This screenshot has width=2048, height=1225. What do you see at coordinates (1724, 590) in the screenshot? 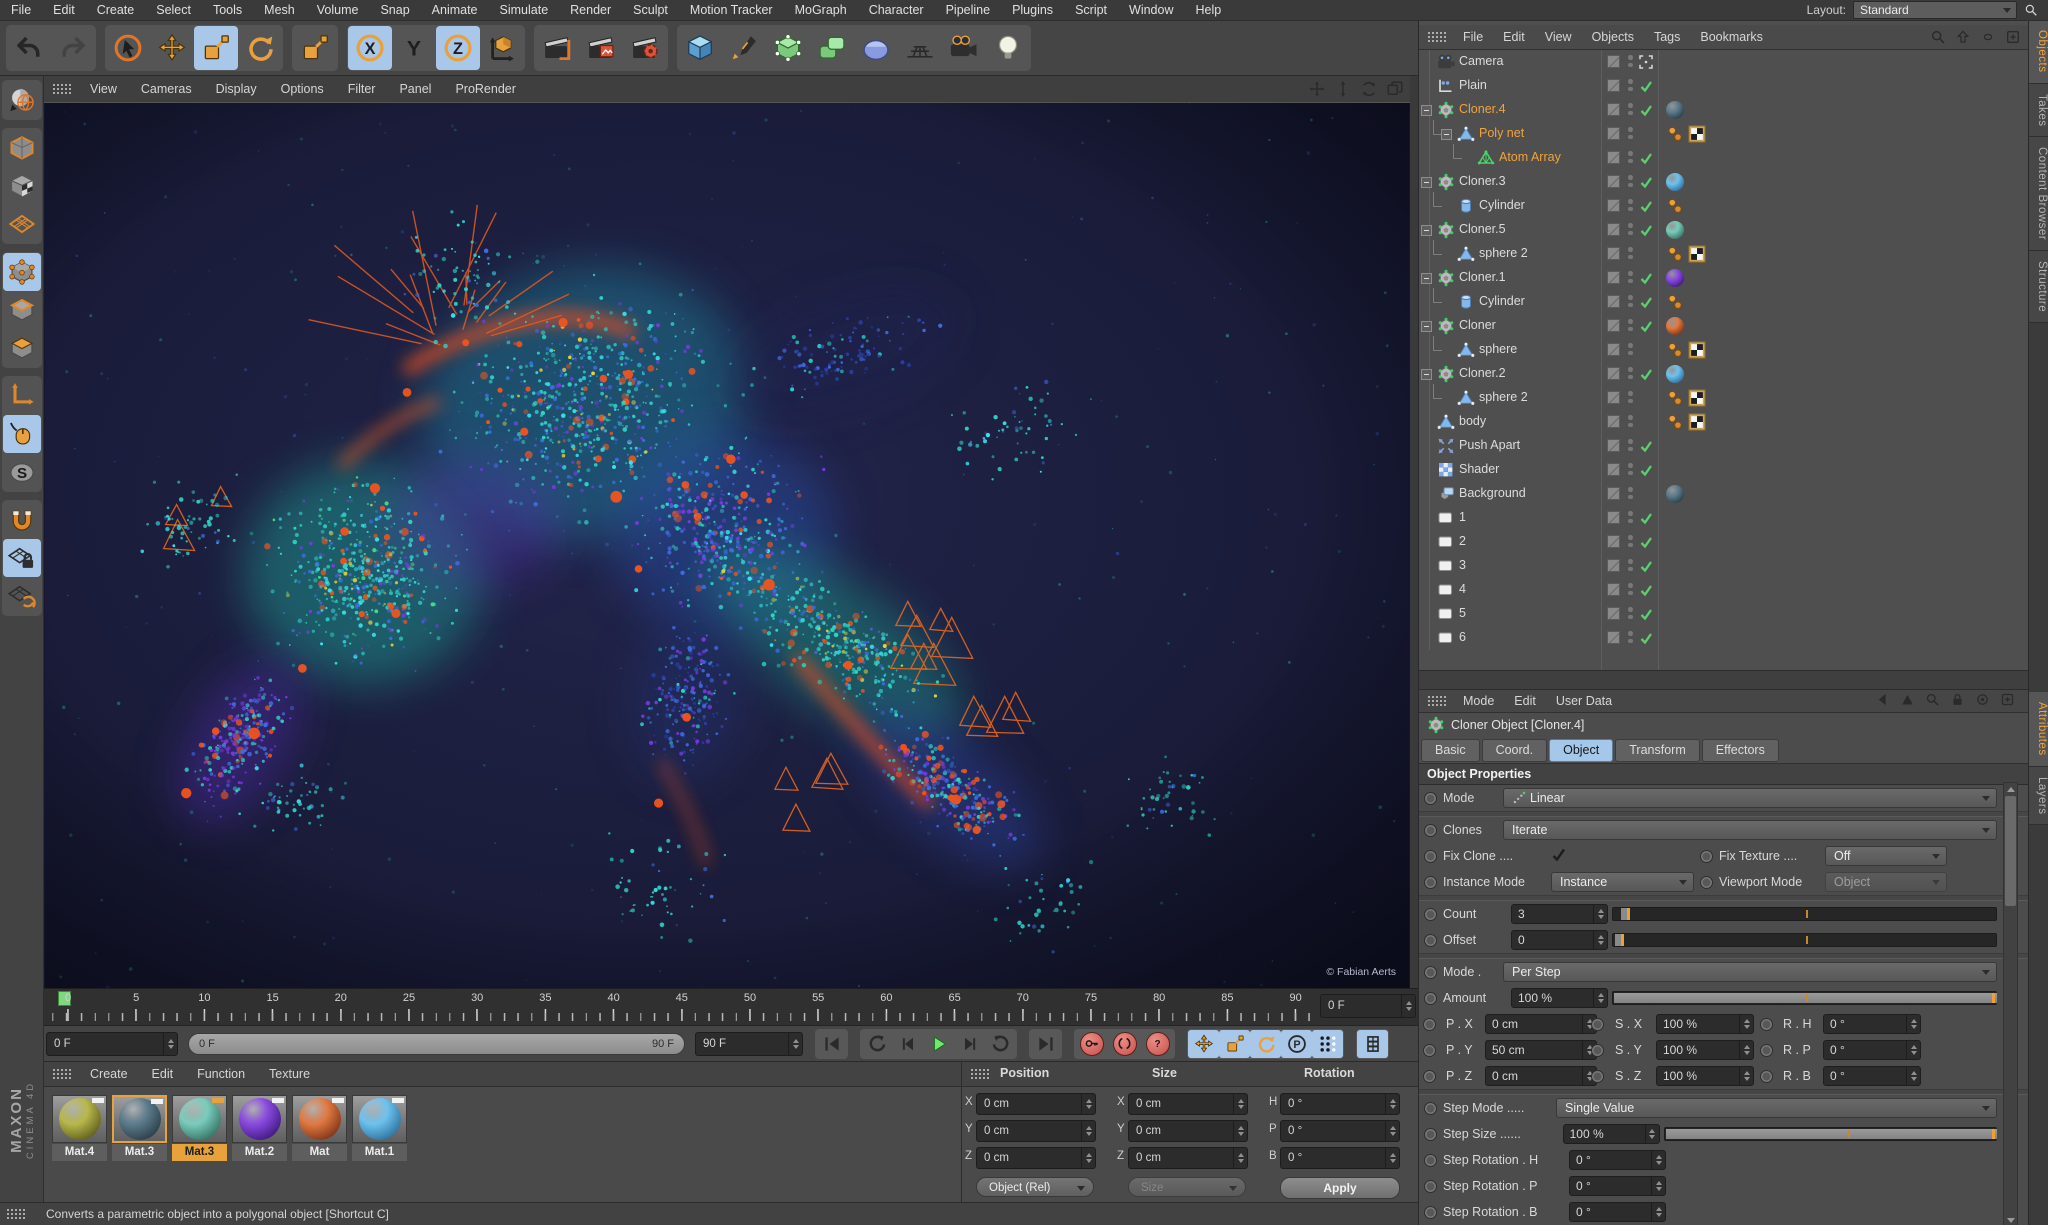
I see `tree-row-4: 4` at bounding box center [1724, 590].